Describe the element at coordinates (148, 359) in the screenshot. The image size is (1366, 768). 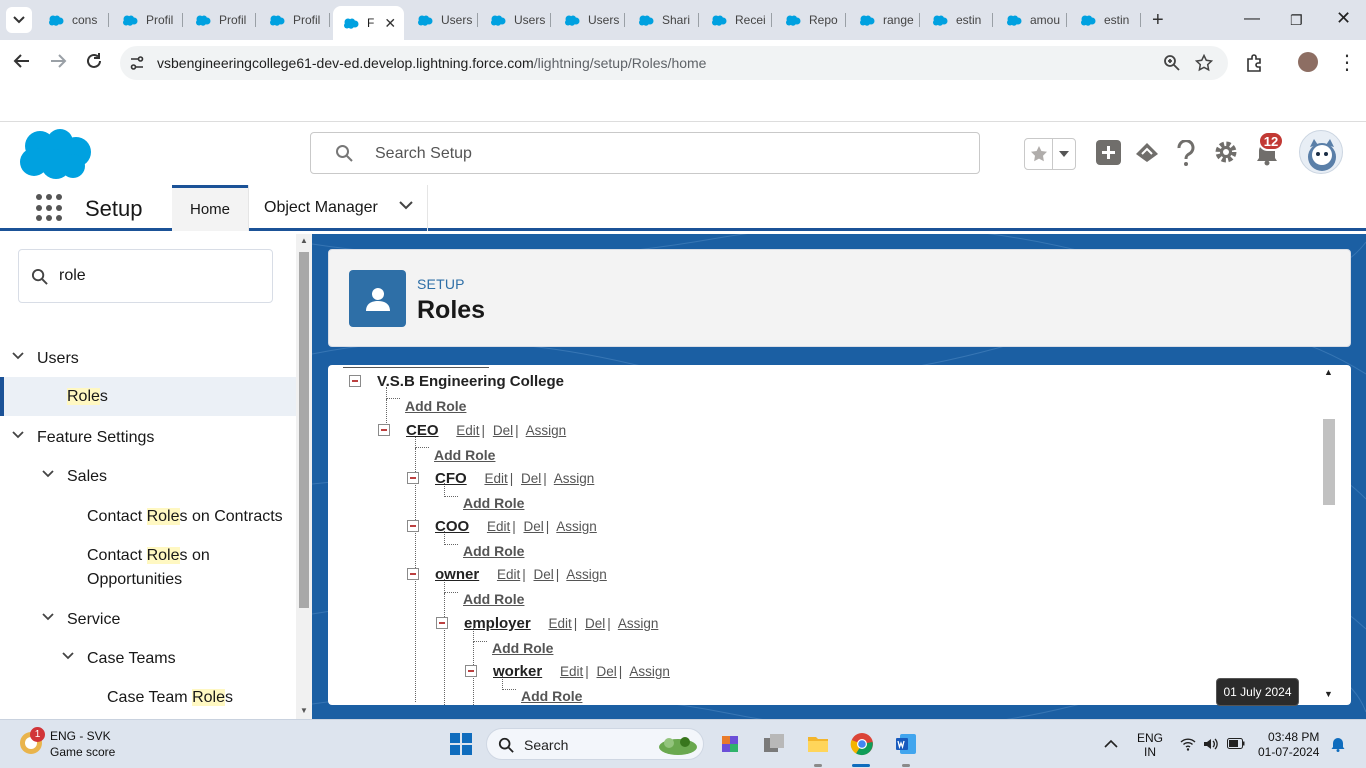
I see `tree-item-users: Users` at that location.